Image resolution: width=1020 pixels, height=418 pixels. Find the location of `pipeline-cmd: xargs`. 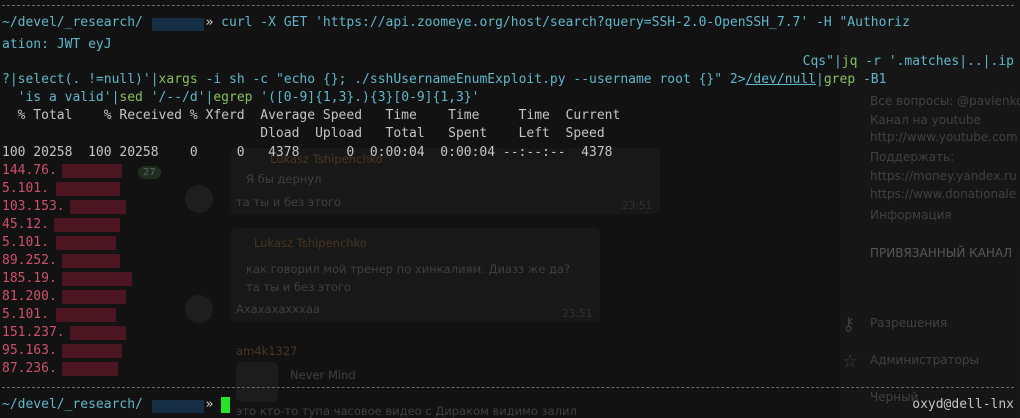

pipeline-cmd: xargs is located at coordinates (178, 79).